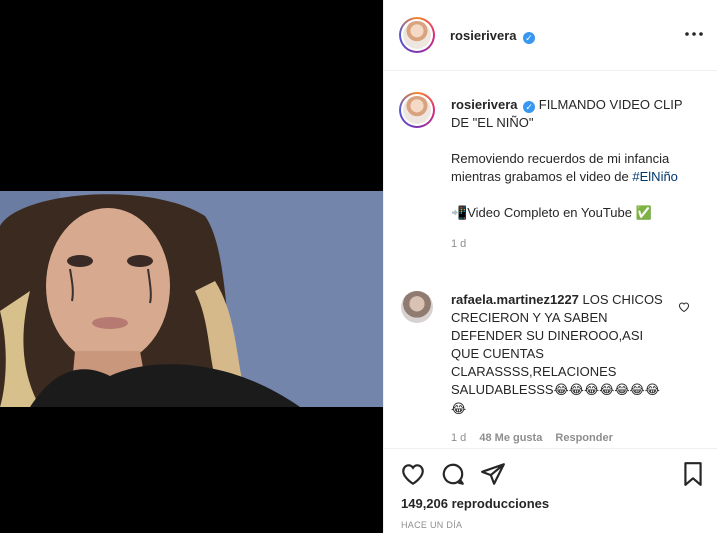 The height and width of the screenshot is (534, 717). I want to click on save-bookmark-icon, so click(693, 474).